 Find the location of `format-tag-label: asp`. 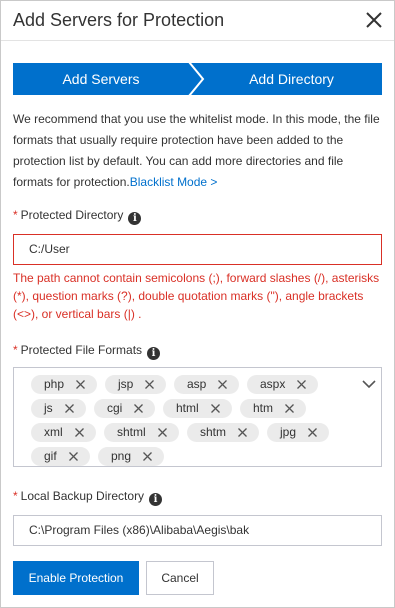

format-tag-label: asp is located at coordinates (197, 384).